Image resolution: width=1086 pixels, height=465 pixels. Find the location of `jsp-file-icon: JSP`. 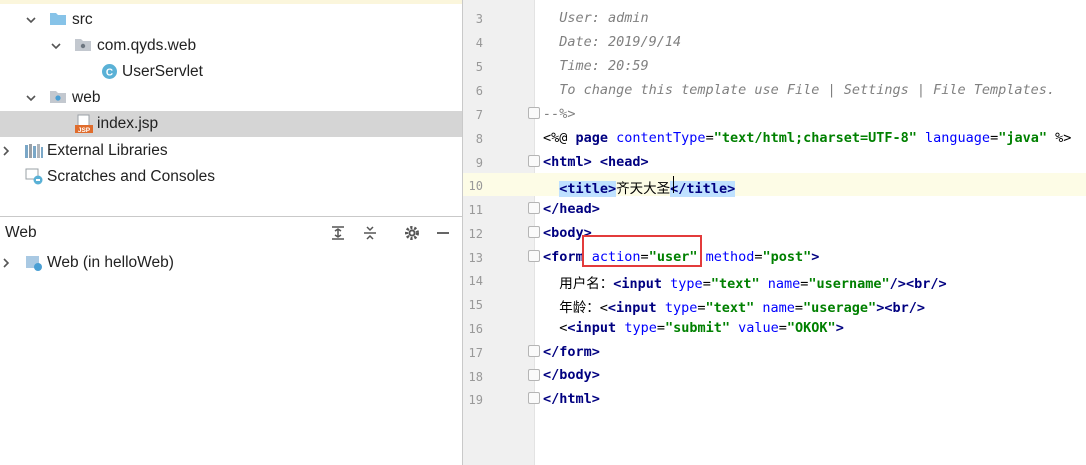

jsp-file-icon: JSP is located at coordinates (84, 126).